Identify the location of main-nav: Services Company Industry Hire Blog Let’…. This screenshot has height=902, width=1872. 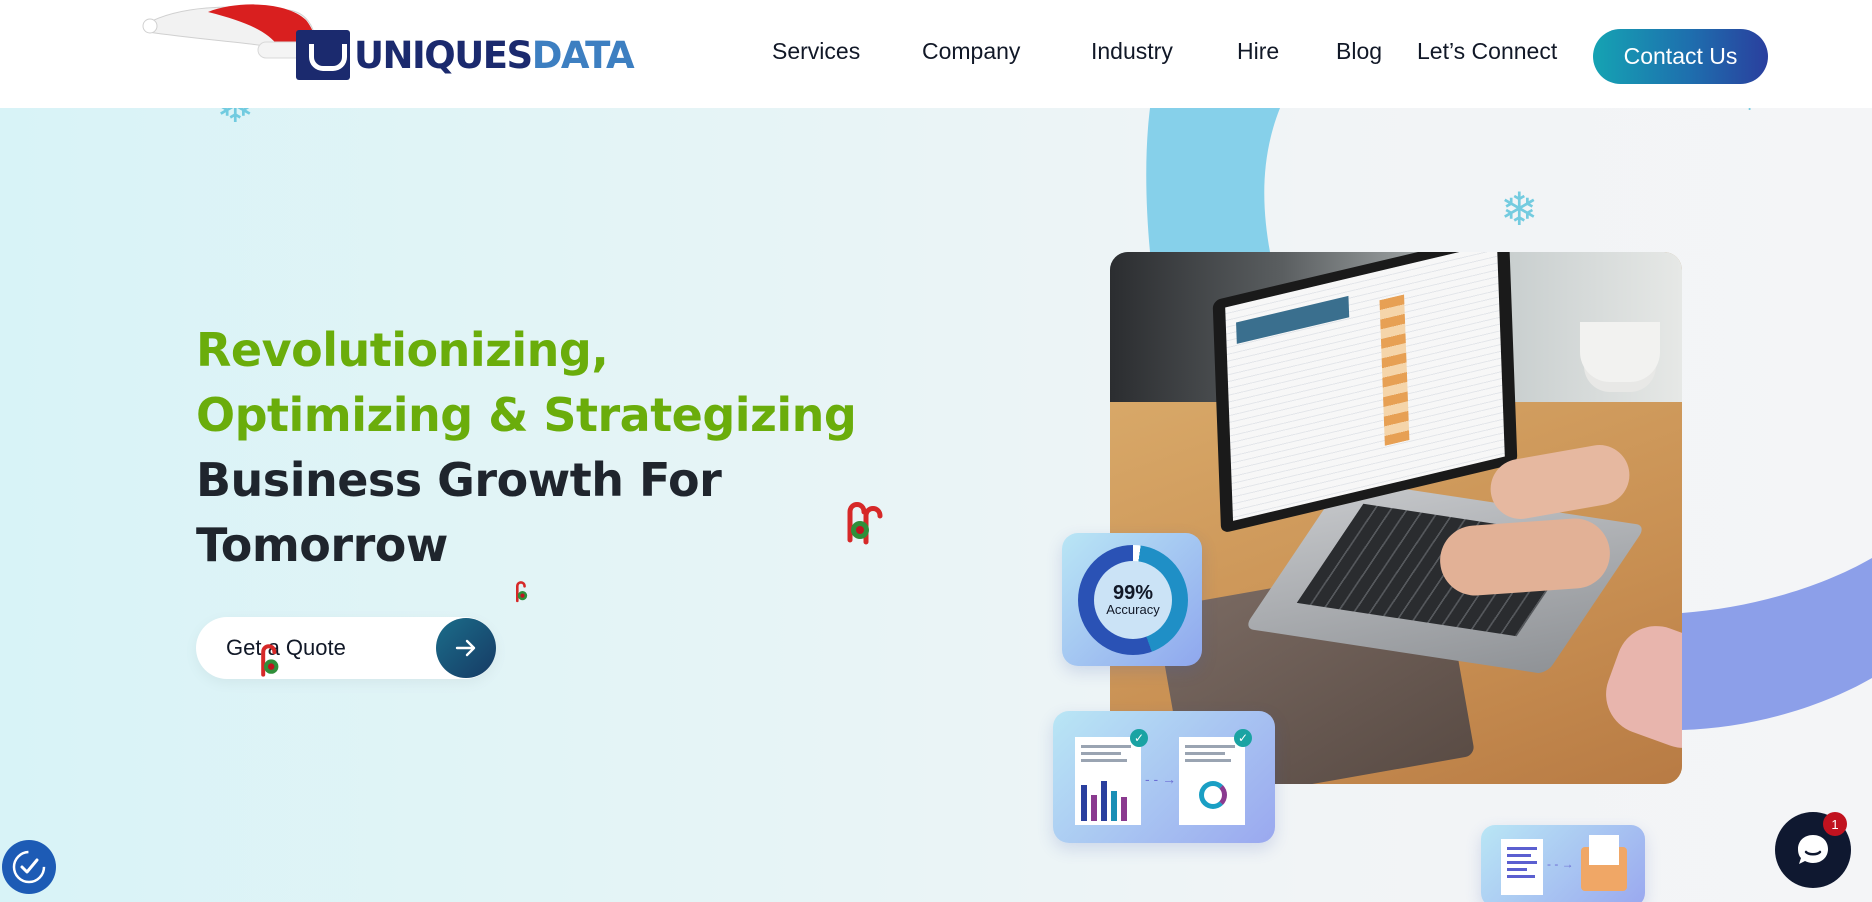
(936, 55).